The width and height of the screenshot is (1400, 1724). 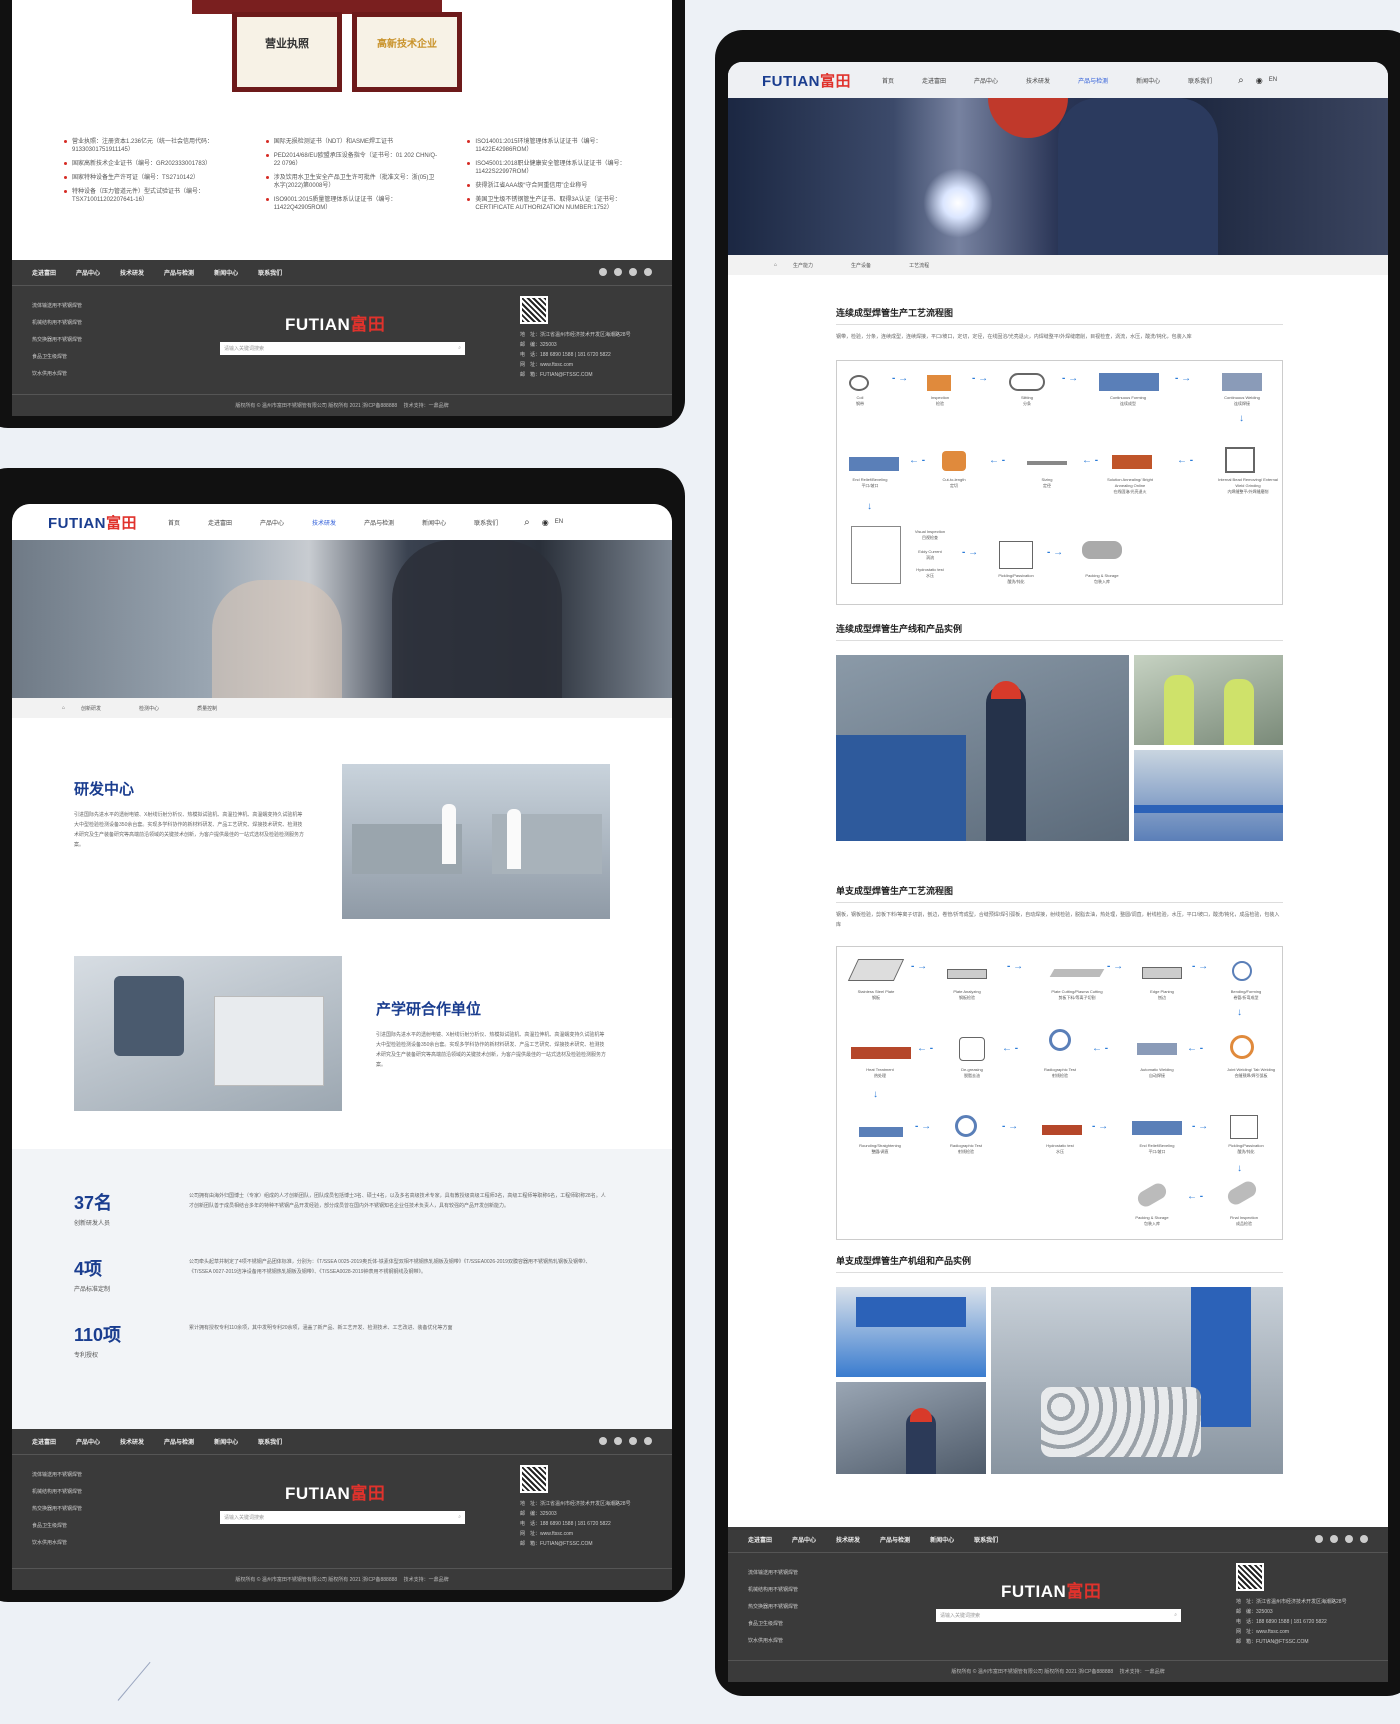 I want to click on breadcrumb-item: 检测中心, so click(x=149, y=708).